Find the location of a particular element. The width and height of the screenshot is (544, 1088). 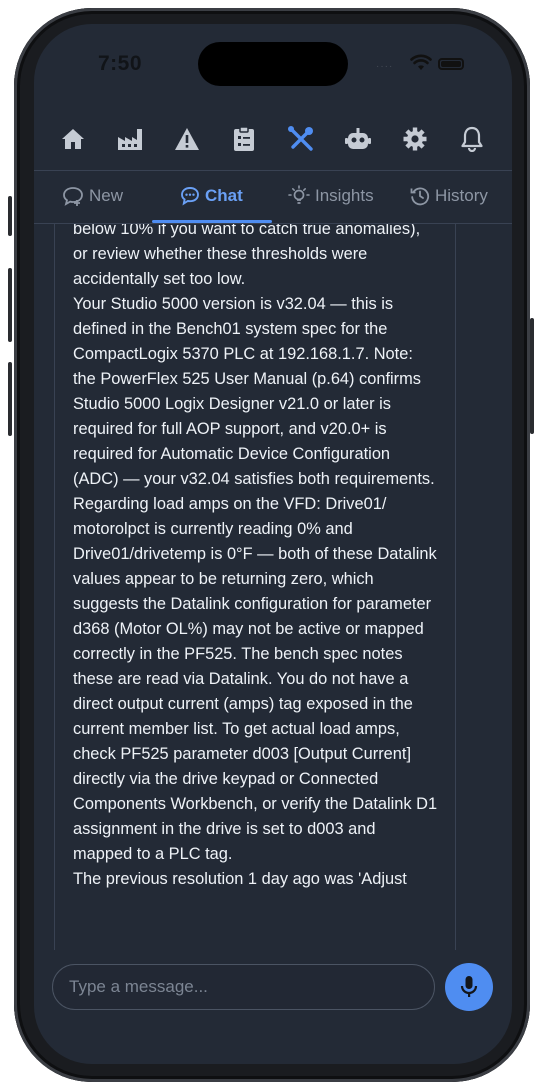

dynamic-island is located at coordinates (273, 64).